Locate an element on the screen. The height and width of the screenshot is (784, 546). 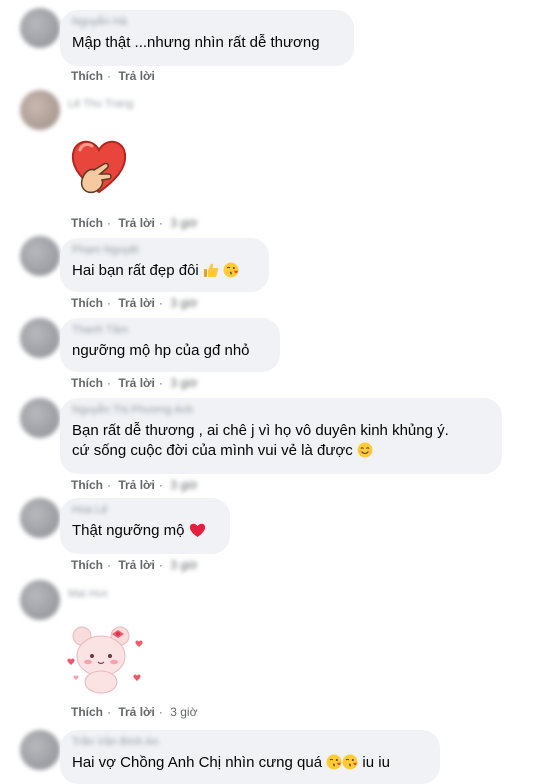
comment-text-line2: cứ sống cuộc đời của mình vui vẻ là được is located at coordinates (281, 451).